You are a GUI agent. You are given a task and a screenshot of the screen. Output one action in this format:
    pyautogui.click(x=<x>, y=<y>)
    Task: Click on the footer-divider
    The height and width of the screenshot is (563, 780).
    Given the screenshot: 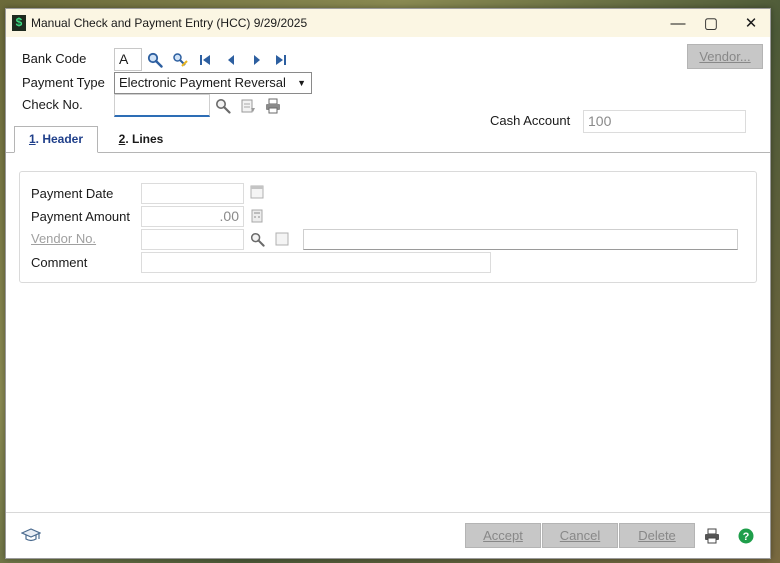 What is the action you would take?
    pyautogui.click(x=388, y=512)
    